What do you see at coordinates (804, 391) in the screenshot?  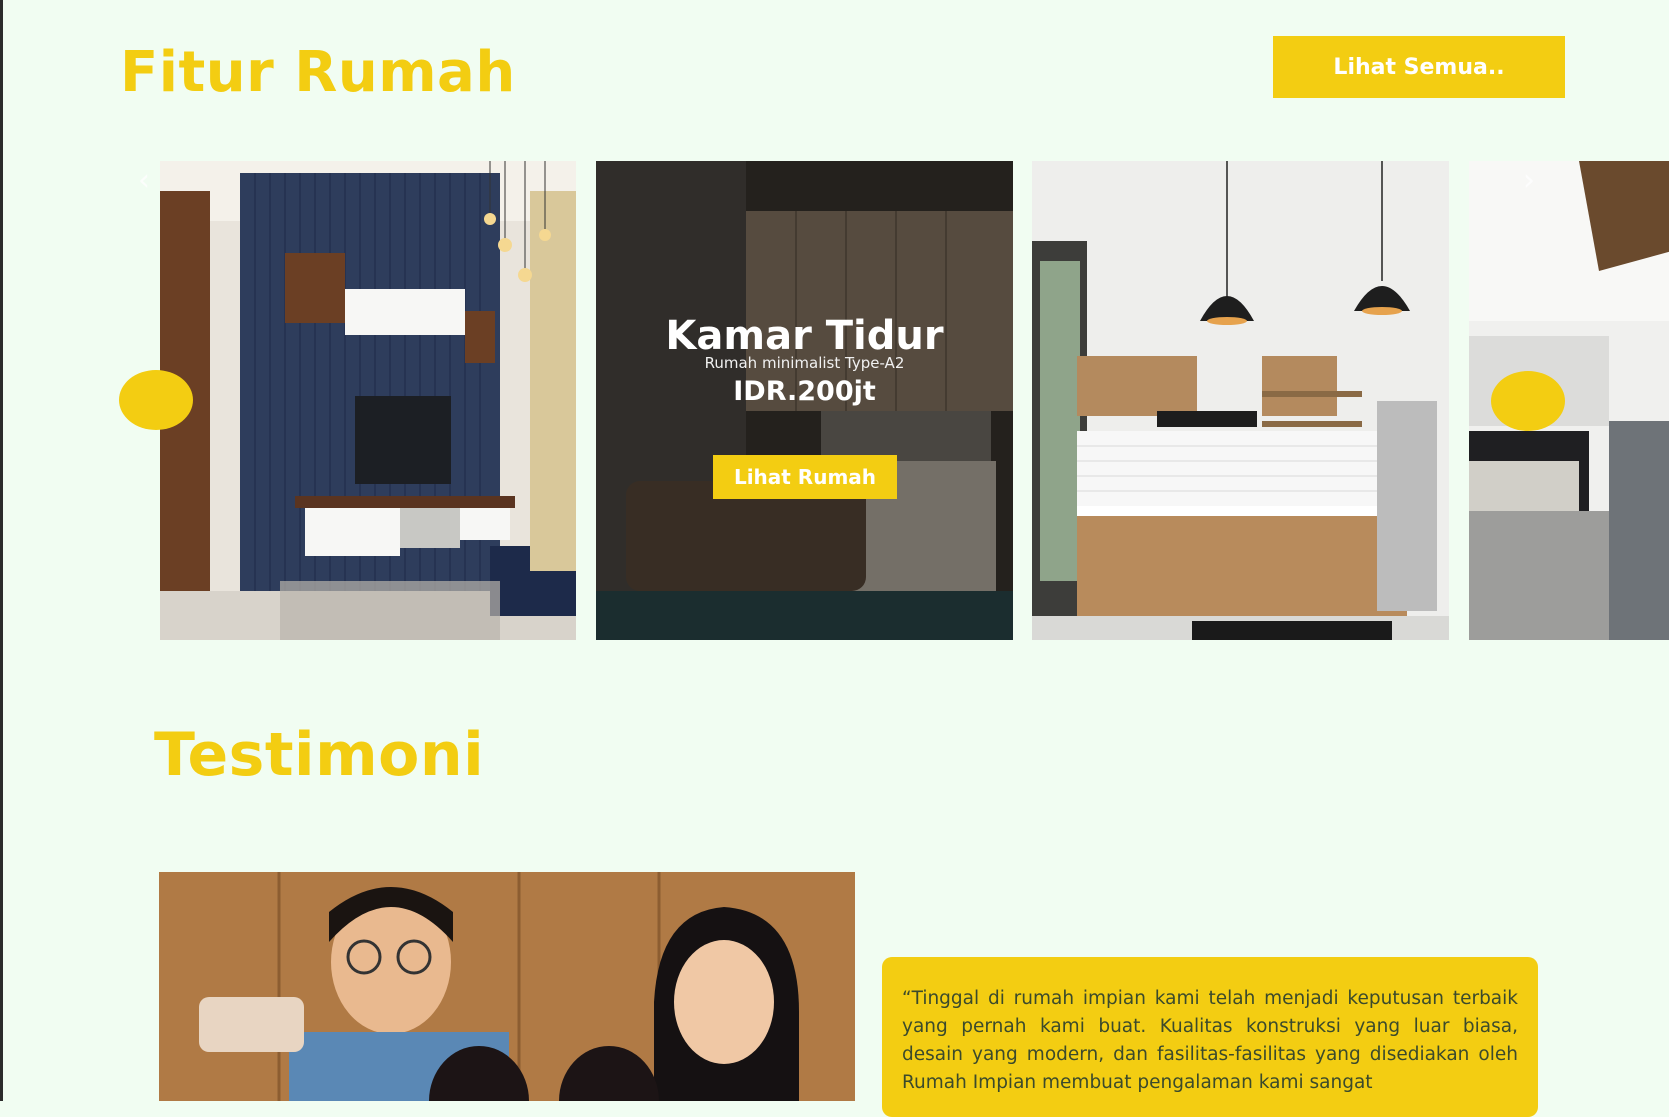 I see `card-price: IDR.200jt` at bounding box center [804, 391].